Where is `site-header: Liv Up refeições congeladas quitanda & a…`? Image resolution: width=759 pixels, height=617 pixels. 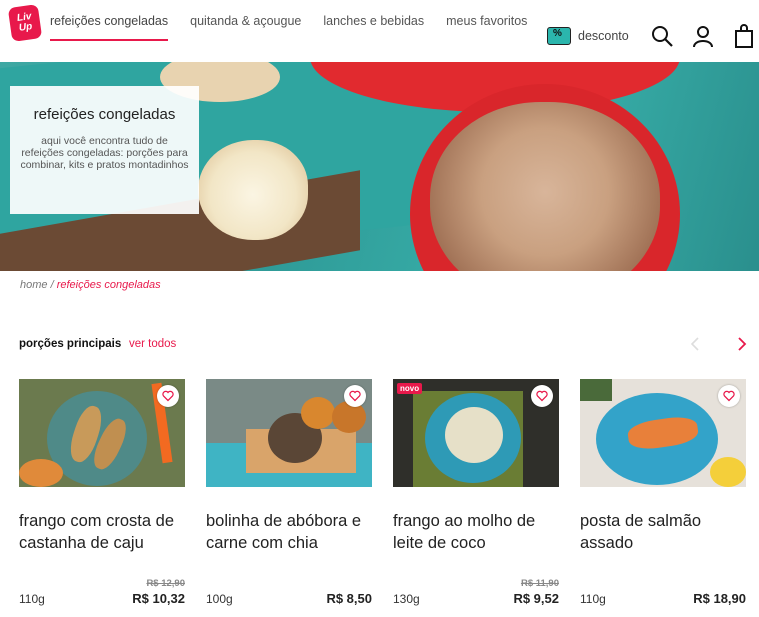
site-header: Liv Up refeições congeladas quitanda & a… is located at coordinates (379, 31).